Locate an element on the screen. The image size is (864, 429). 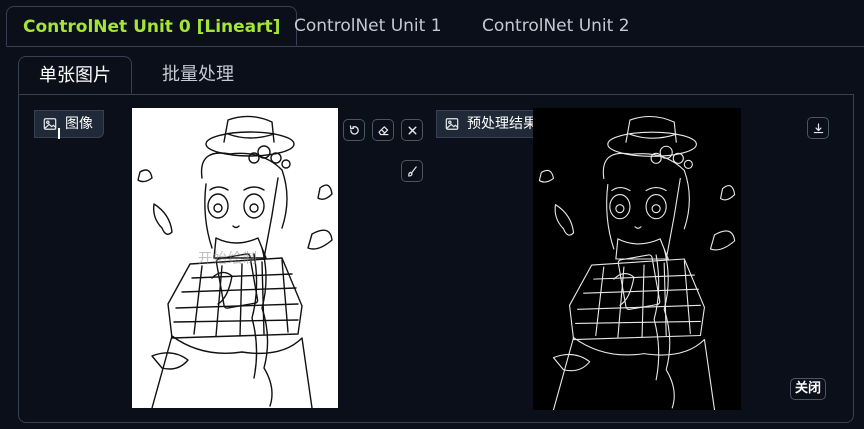
undo-button is located at coordinates (354, 130).